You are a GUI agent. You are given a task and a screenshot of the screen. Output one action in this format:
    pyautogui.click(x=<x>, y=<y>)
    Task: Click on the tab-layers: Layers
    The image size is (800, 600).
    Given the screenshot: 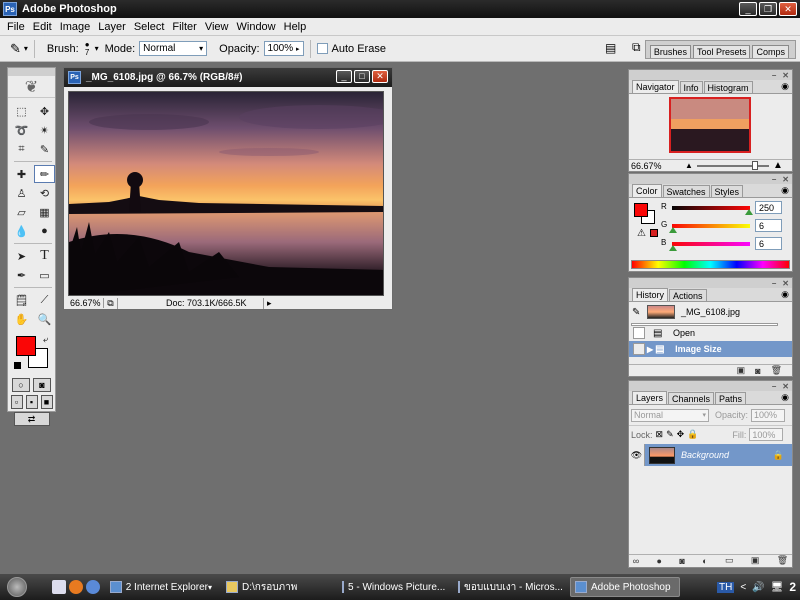 What is the action you would take?
    pyautogui.click(x=650, y=397)
    